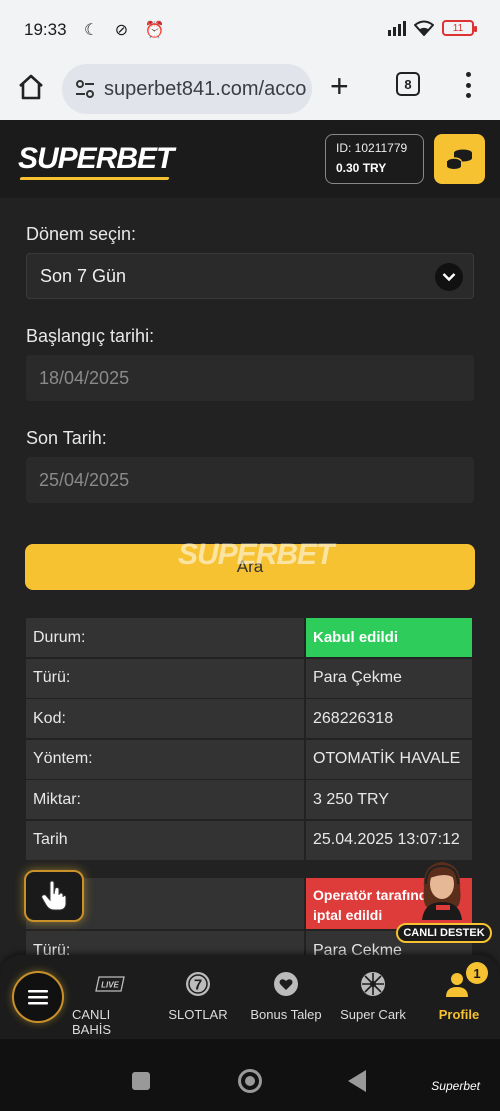 Image resolution: width=500 pixels, height=1111 pixels. Describe the element at coordinates (250, 378) in the screenshot. I see `start-date-input: 18/04/2025` at that location.